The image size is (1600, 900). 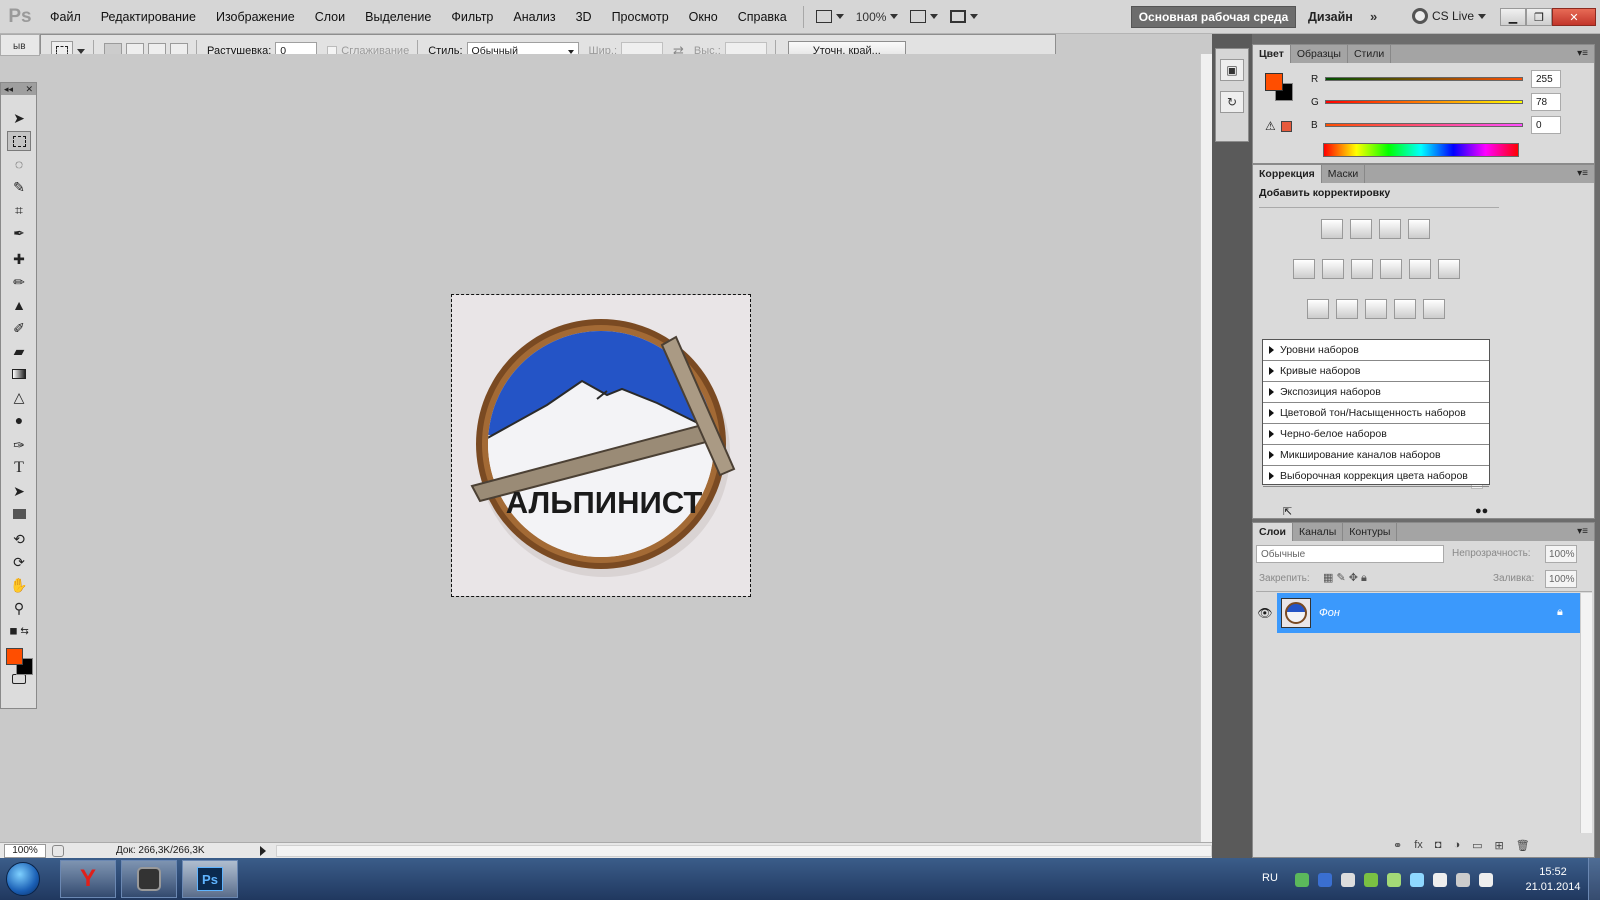 What do you see at coordinates (1546, 79) in the screenshot?
I see `red-value: 255` at bounding box center [1546, 79].